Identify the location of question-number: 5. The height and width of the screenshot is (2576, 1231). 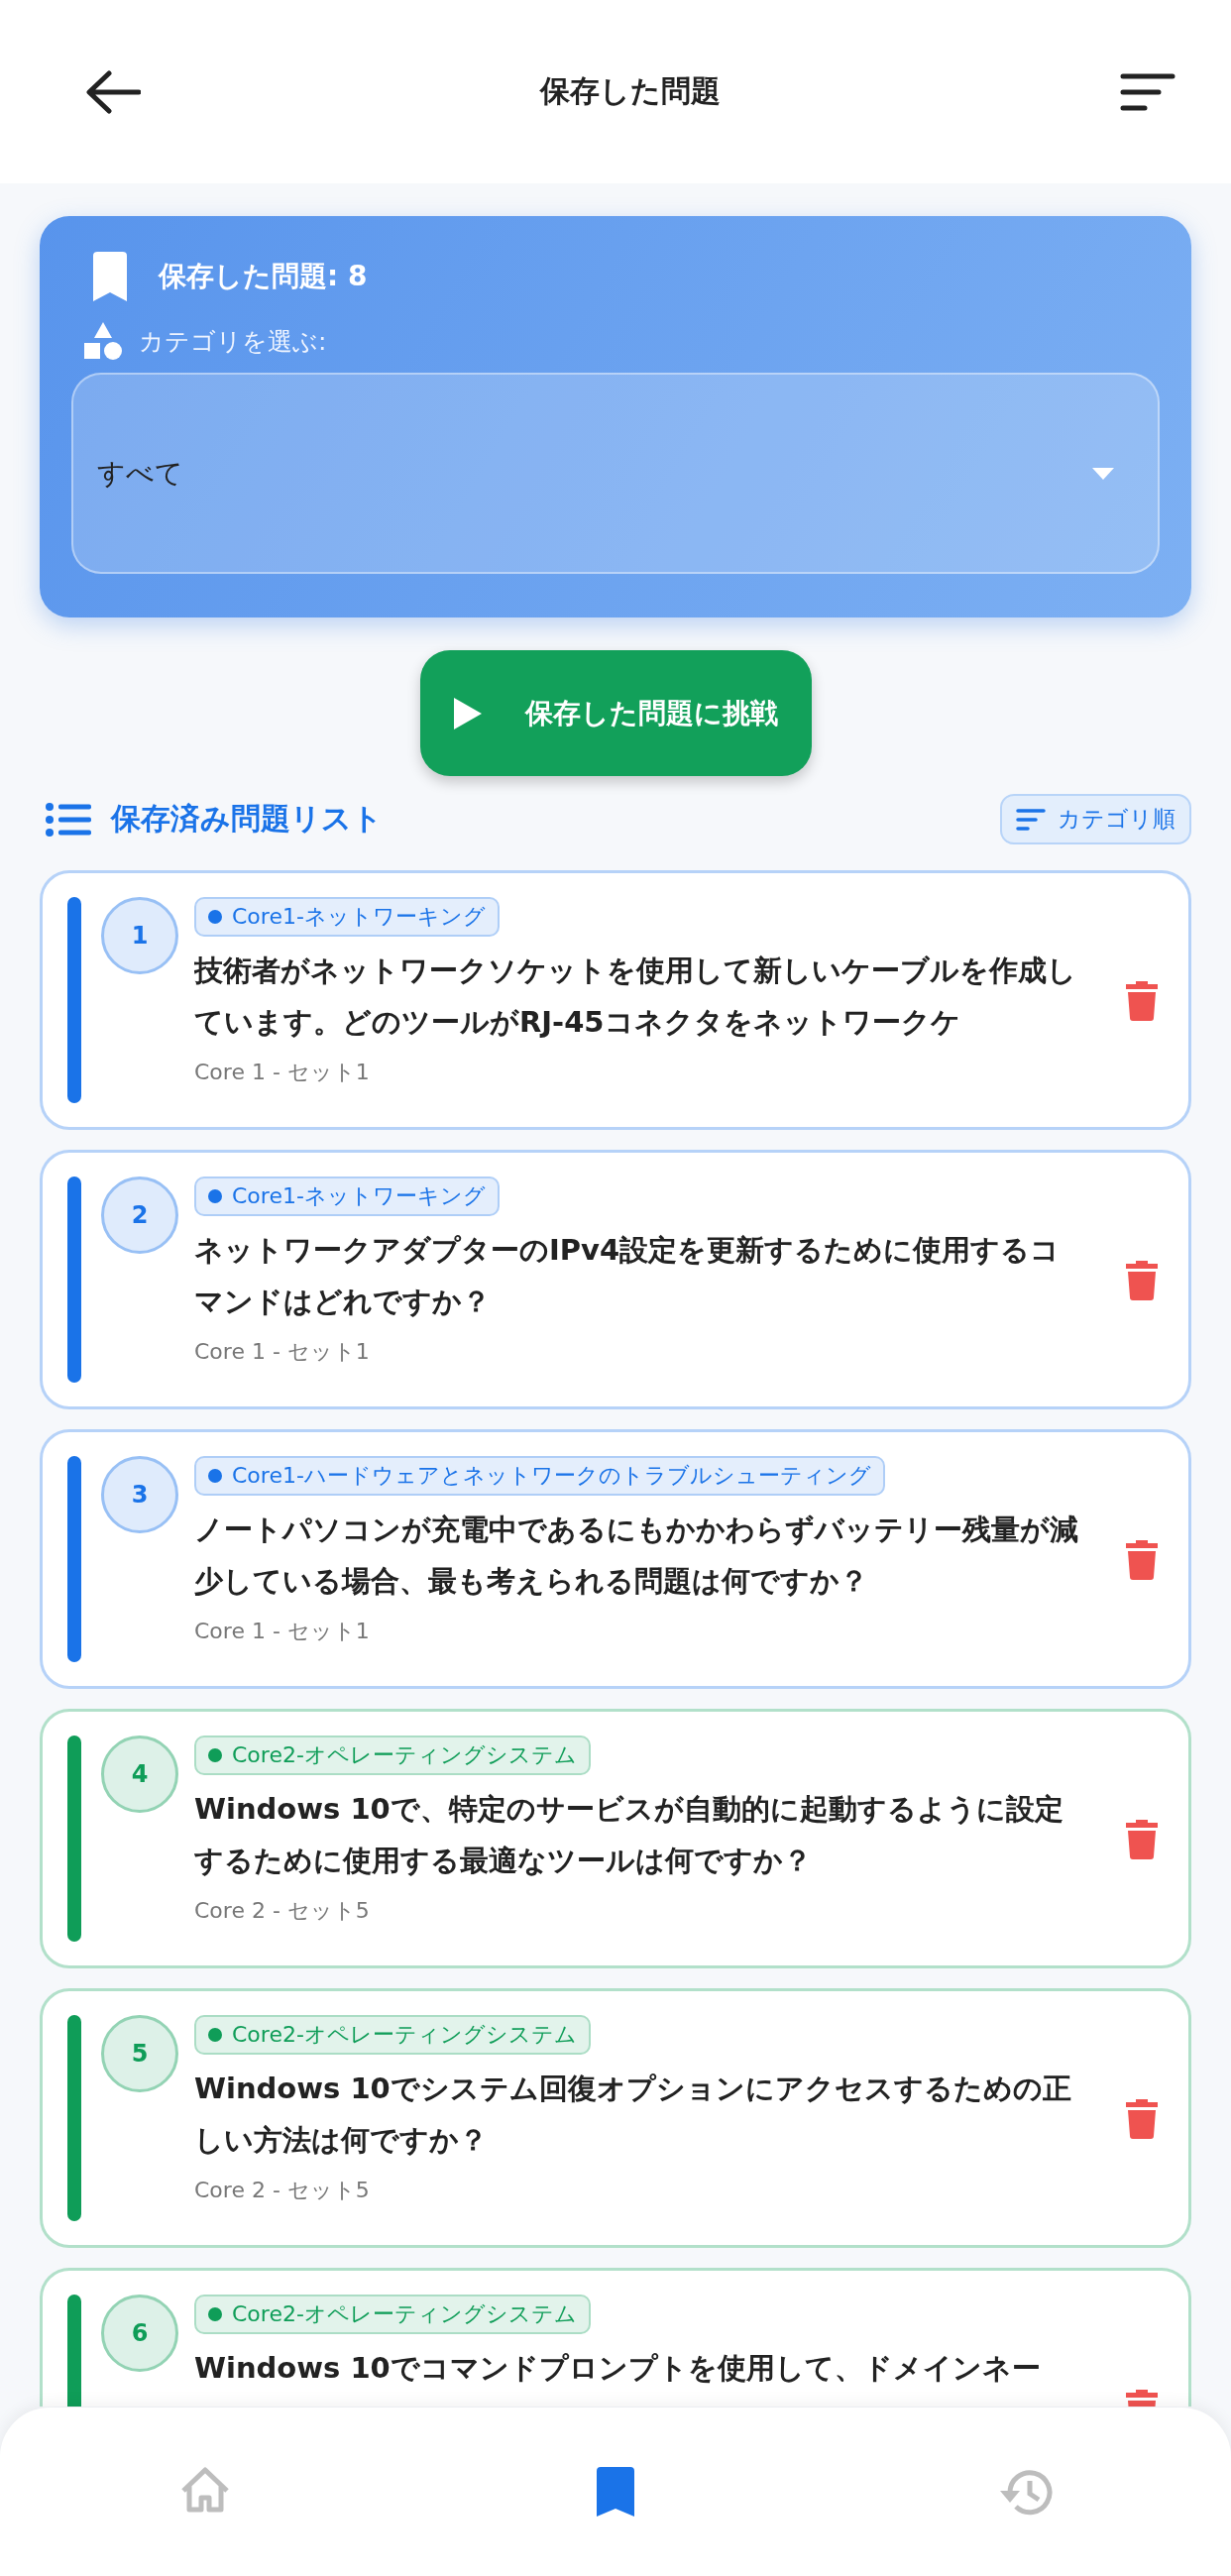
(139, 2053).